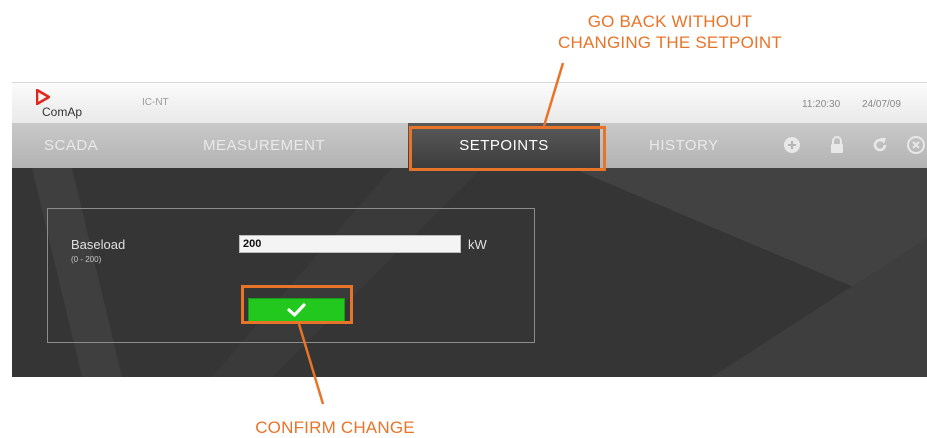 The width and height of the screenshot is (927, 438). Describe the element at coordinates (553, 94) in the screenshot. I see `top-leader-line` at that location.